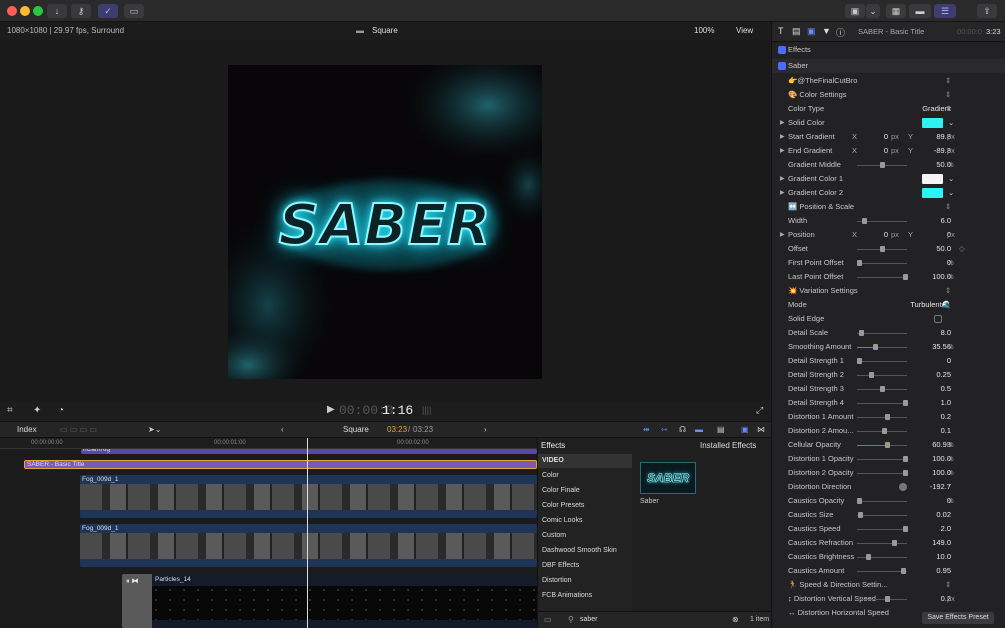 This screenshot has width=1005, height=628. I want to click on param-value: 2.0, so click(946, 529).